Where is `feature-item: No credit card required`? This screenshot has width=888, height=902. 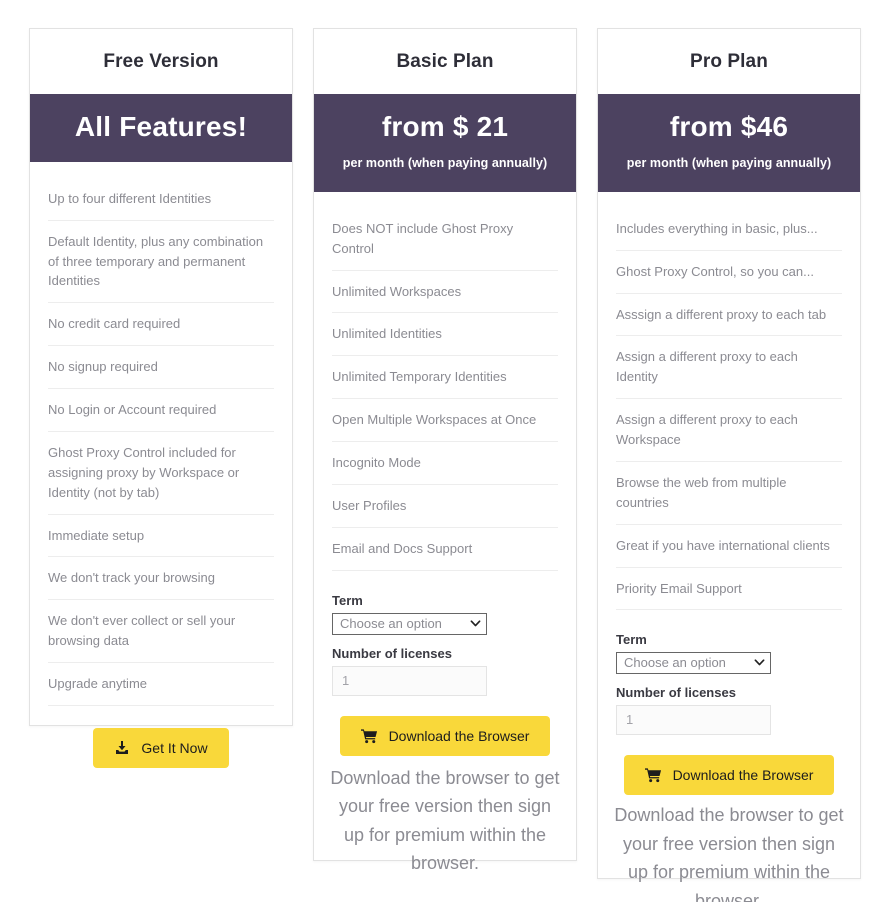
feature-item: No credit card required is located at coordinates (161, 325).